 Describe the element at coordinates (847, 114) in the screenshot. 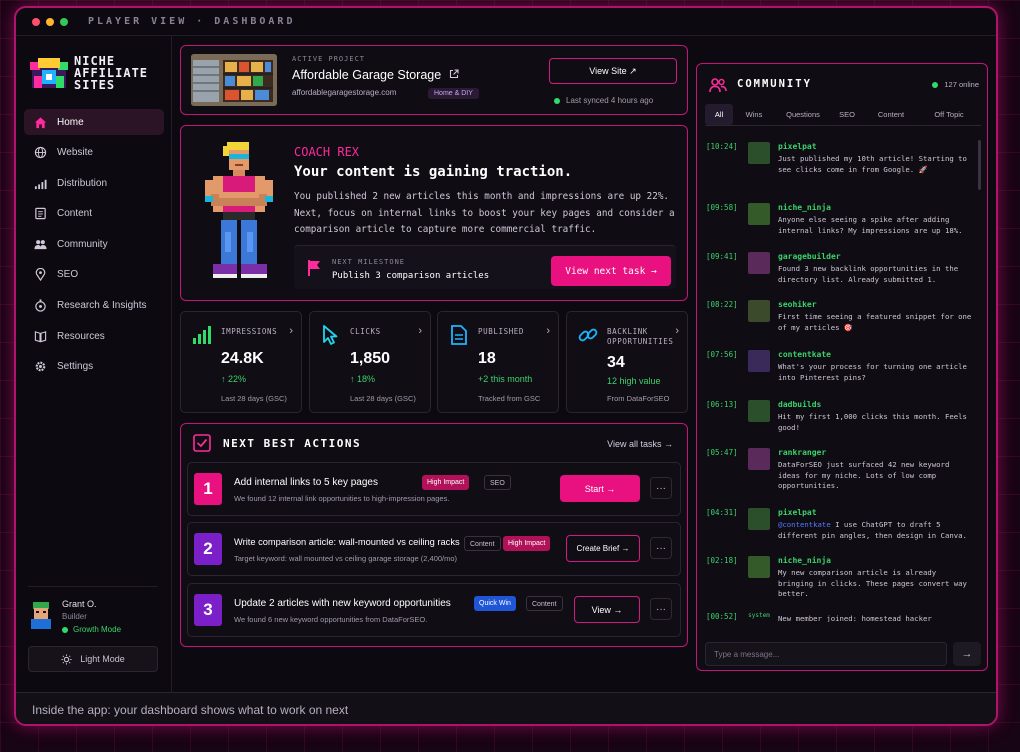

I see `tab-seo: SEO` at that location.